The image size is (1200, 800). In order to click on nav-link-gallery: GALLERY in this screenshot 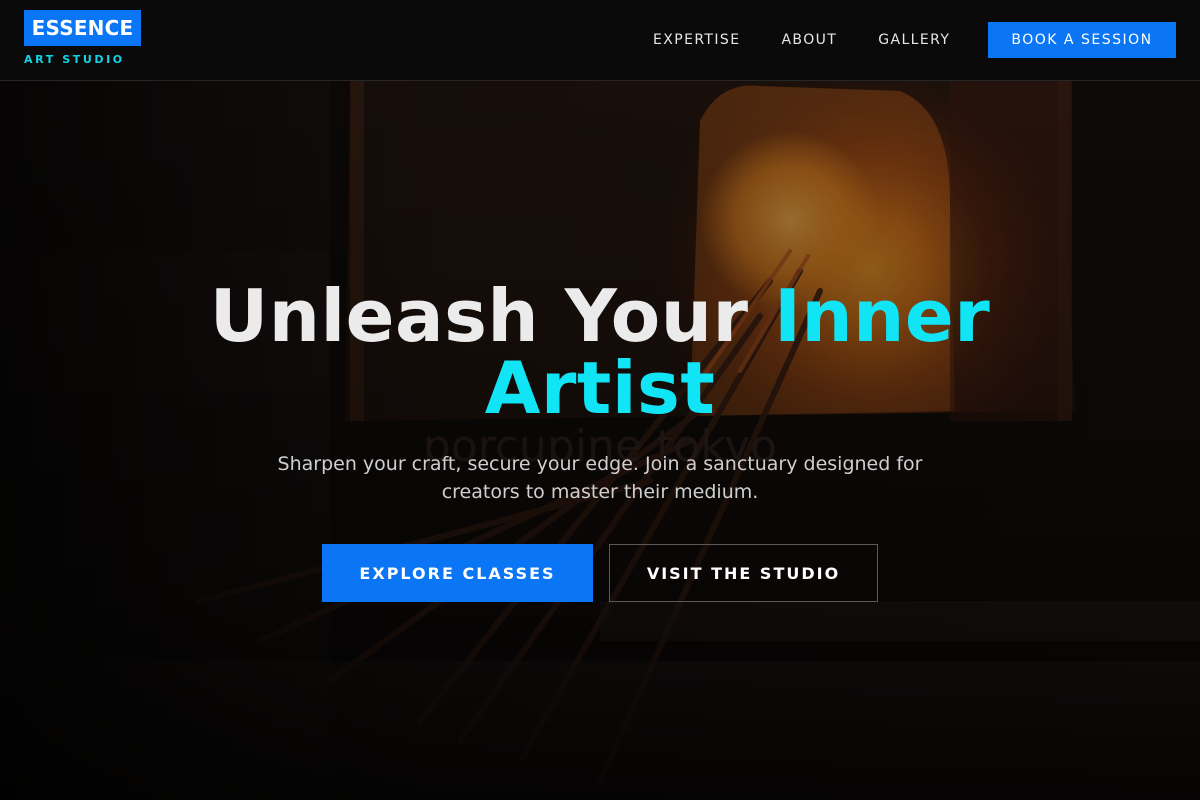, I will do `click(914, 40)`.